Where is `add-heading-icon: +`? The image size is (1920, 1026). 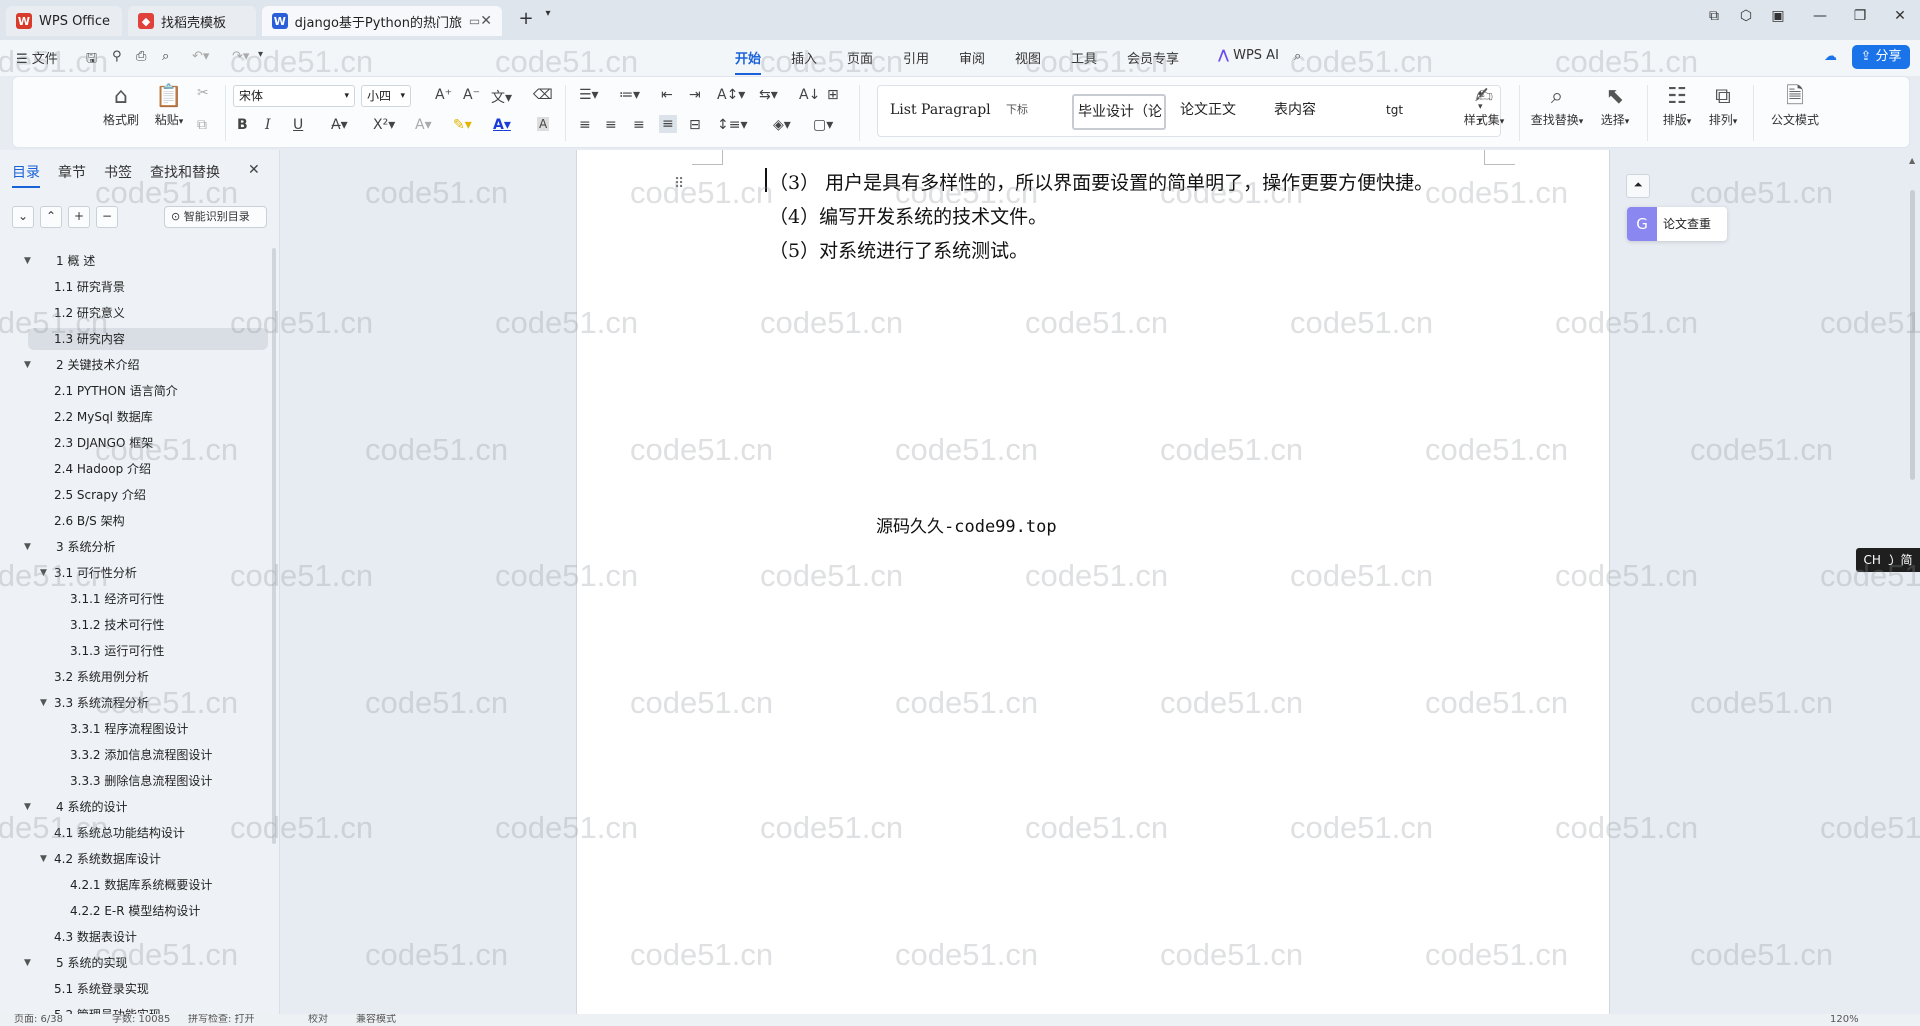 add-heading-icon: + is located at coordinates (79, 217).